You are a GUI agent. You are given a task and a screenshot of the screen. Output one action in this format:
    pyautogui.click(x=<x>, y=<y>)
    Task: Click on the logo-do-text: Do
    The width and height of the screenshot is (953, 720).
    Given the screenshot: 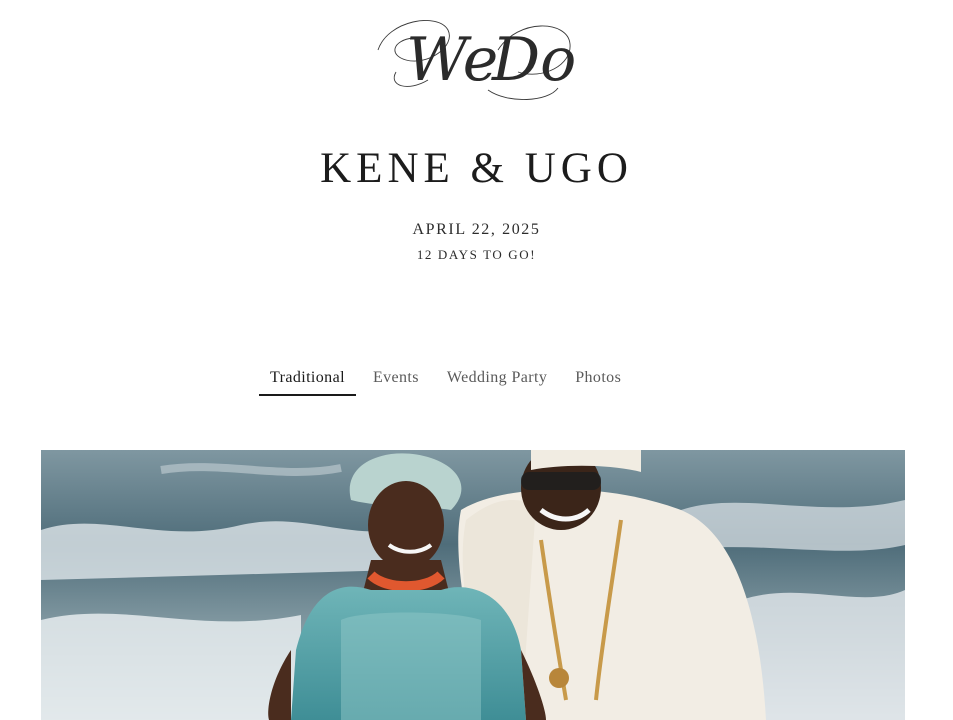 What is the action you would take?
    pyautogui.click(x=533, y=60)
    